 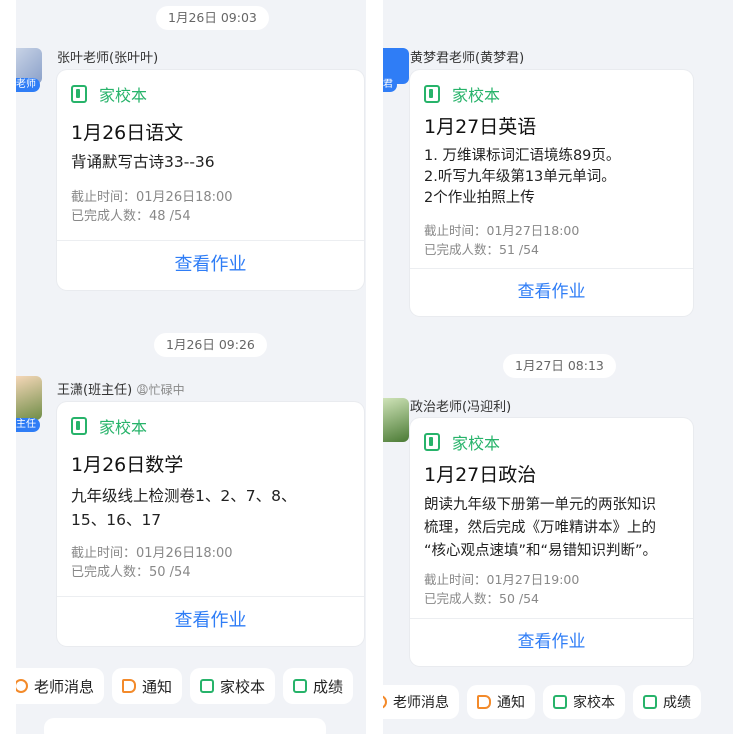 I want to click on homework-title: 1月26日数学, so click(x=127, y=465).